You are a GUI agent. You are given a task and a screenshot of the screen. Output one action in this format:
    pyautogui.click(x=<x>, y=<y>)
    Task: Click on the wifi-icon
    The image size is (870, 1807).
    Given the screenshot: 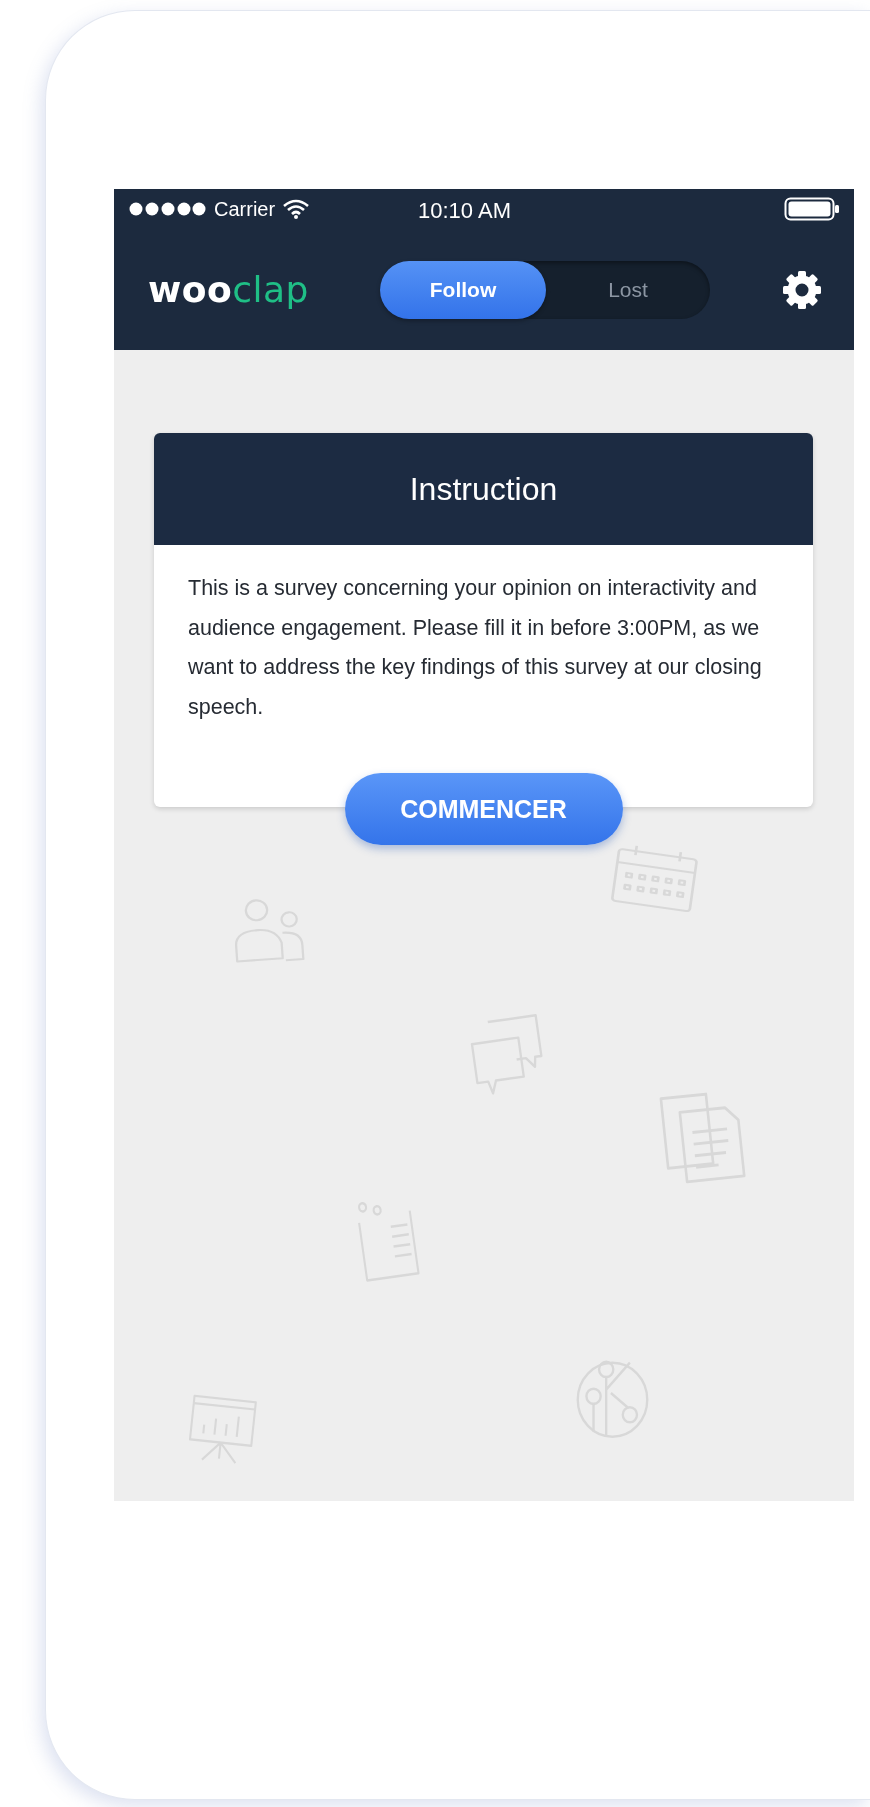 What is the action you would take?
    pyautogui.click(x=296, y=209)
    